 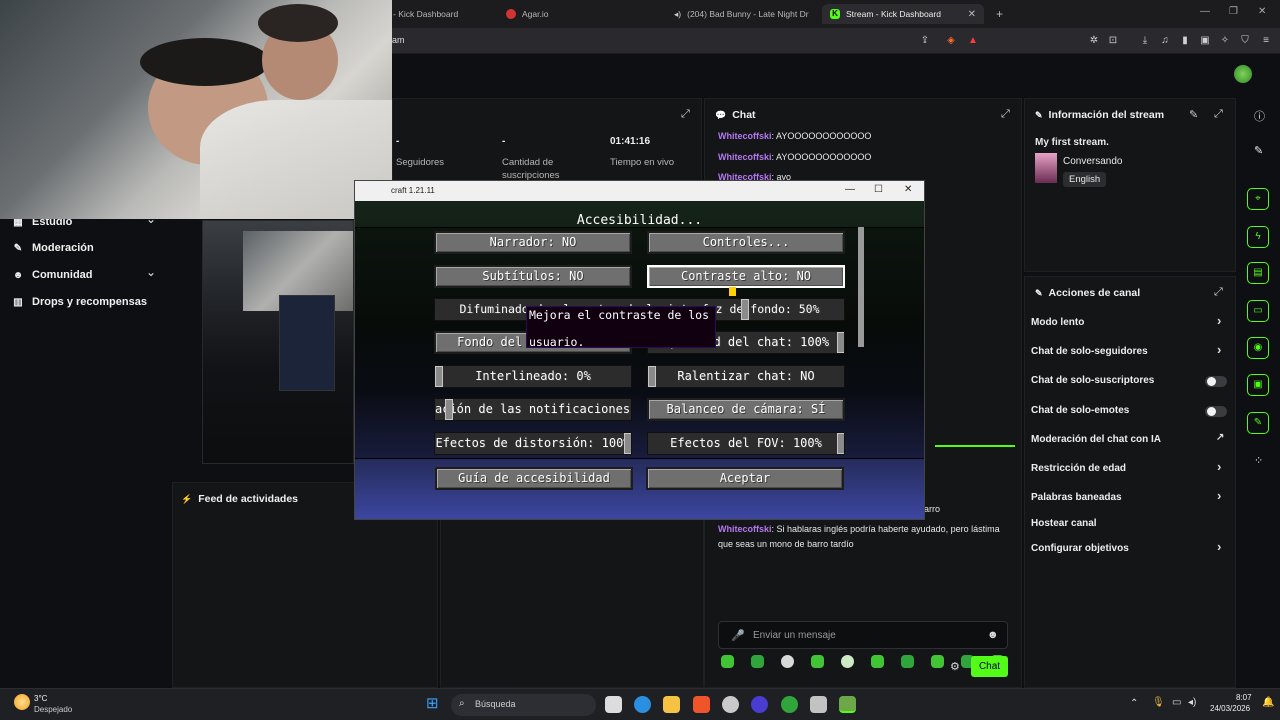 What do you see at coordinates (53, 709) in the screenshot?
I see `weather-desc: Despejado` at bounding box center [53, 709].